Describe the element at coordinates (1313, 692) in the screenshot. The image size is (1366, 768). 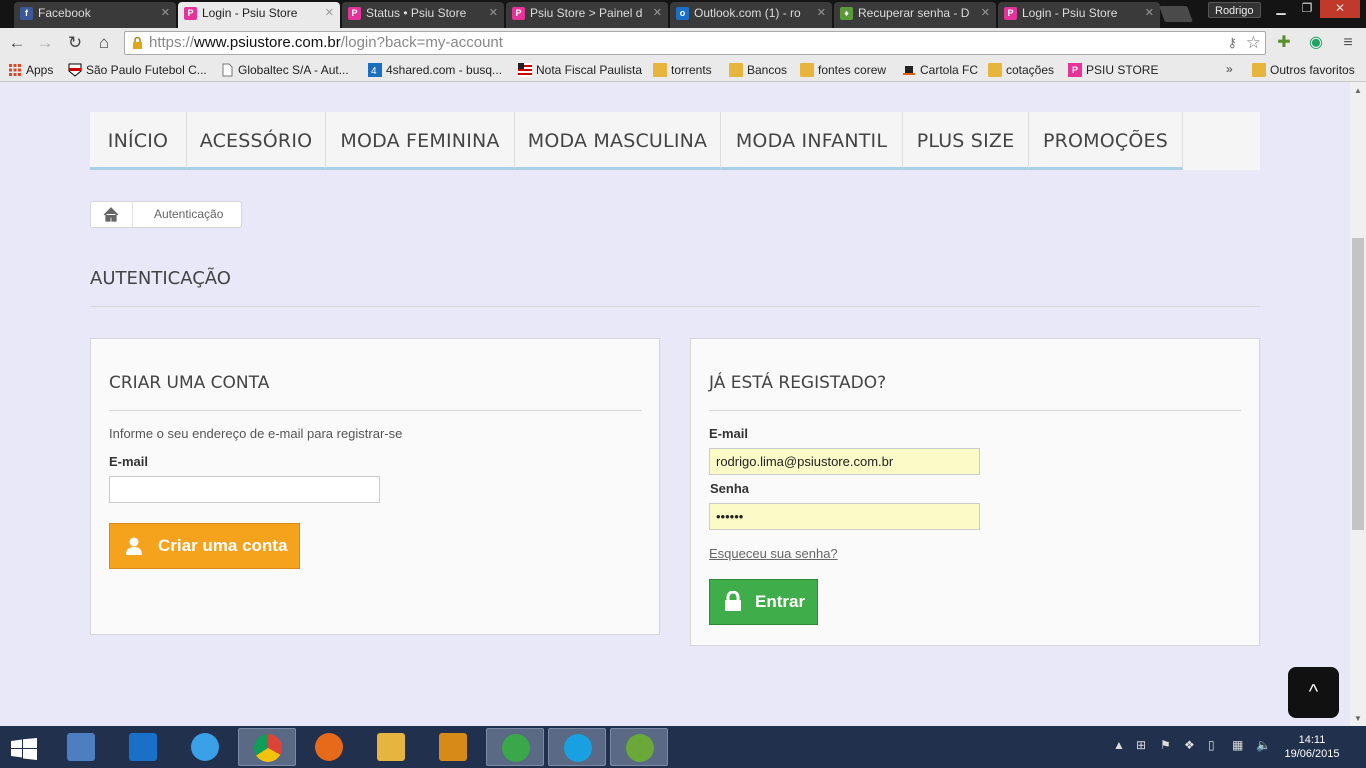
I see `back-to-top-button: ^` at that location.